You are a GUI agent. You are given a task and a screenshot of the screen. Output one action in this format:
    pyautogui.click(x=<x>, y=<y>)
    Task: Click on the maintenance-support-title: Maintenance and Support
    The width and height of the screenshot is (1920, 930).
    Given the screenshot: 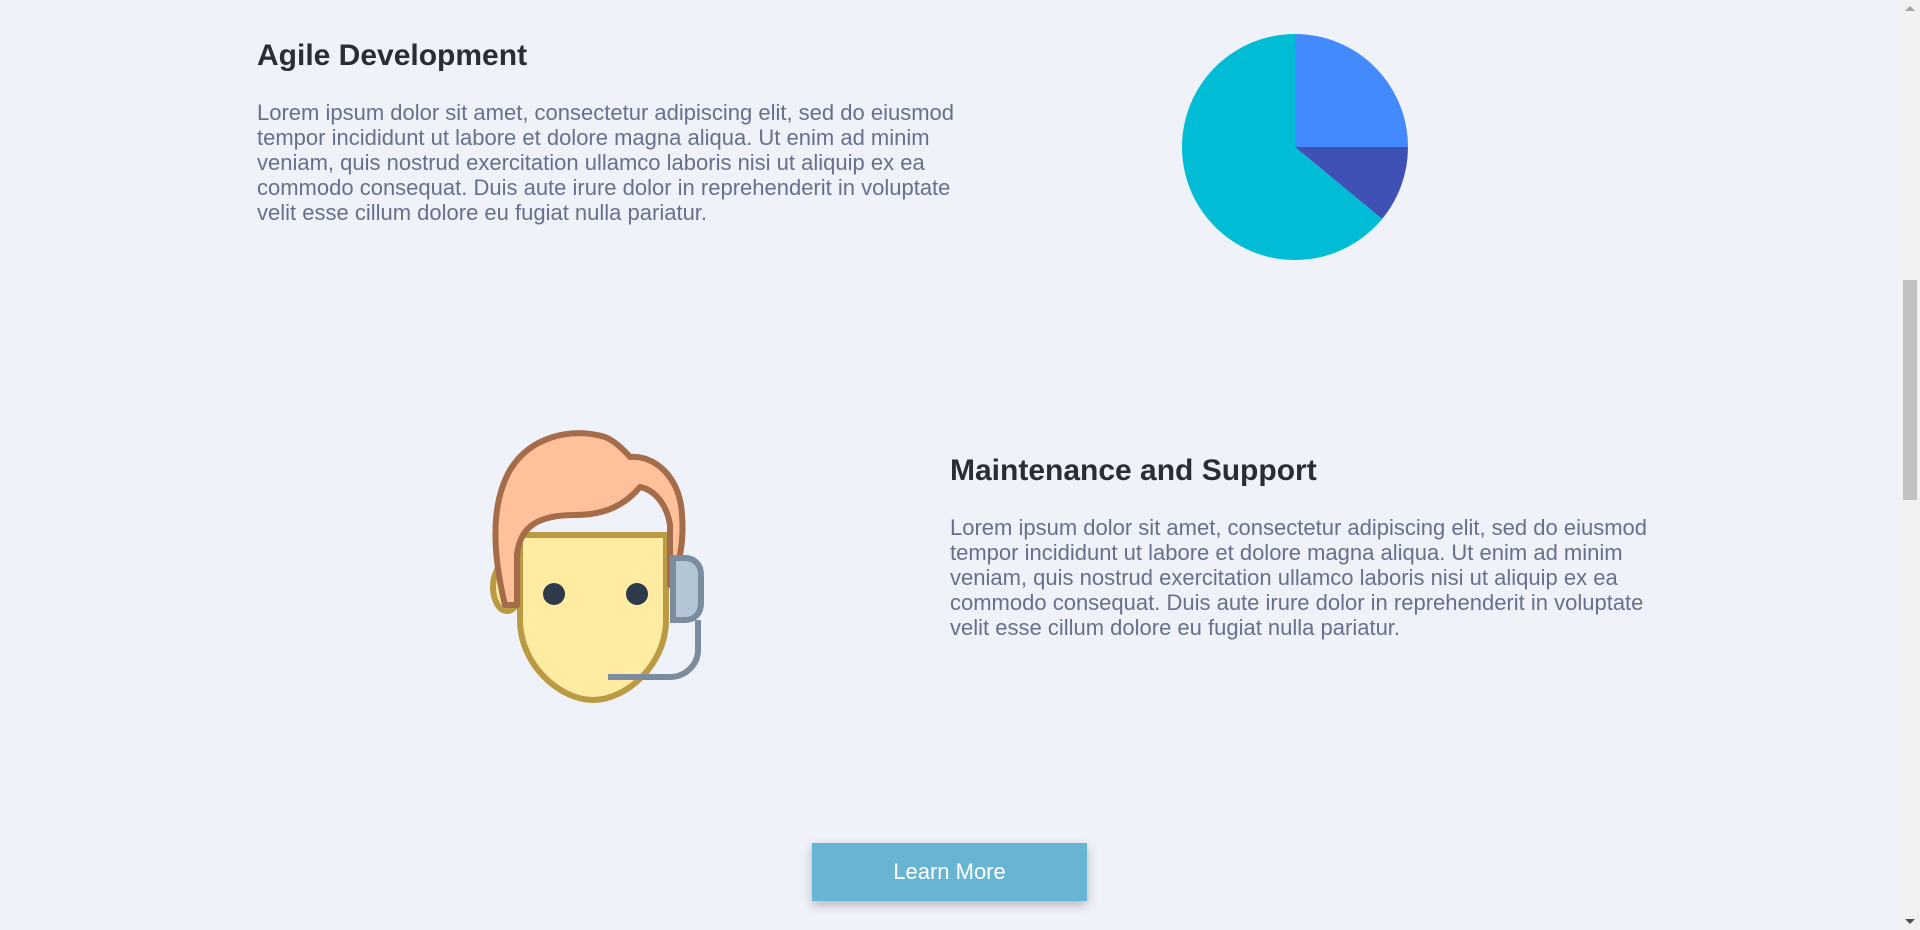 What is the action you would take?
    pyautogui.click(x=1133, y=470)
    